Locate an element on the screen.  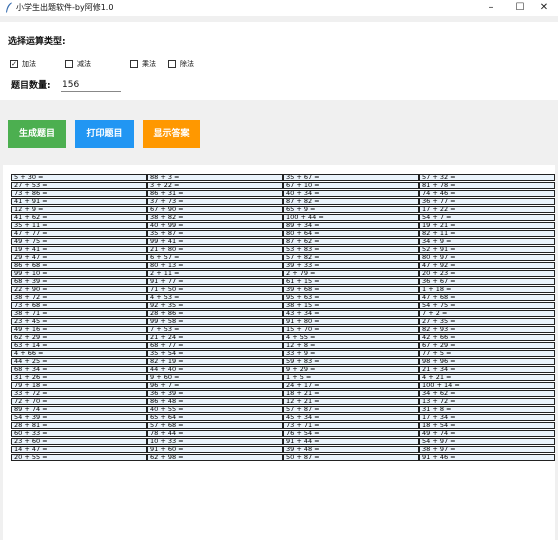
question-cell: 50 + 87 = is located at coordinates (351, 457).